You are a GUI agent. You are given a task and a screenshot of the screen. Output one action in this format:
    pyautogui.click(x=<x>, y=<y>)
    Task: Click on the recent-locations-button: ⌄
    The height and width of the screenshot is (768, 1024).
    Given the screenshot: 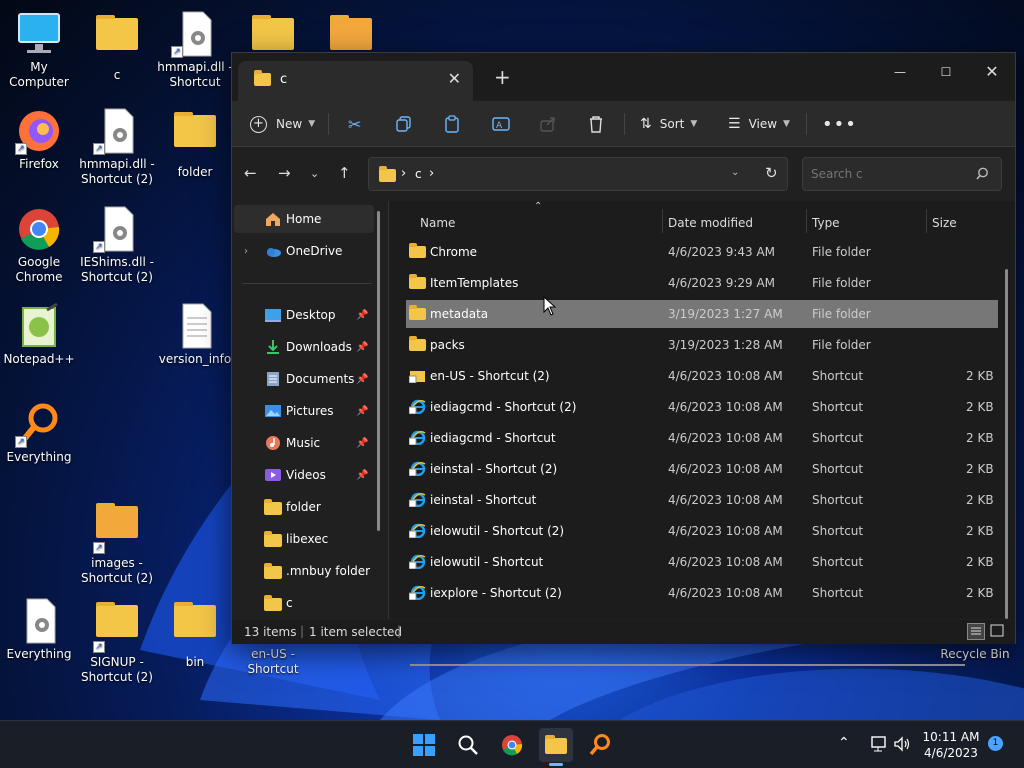 What is the action you would take?
    pyautogui.click(x=314, y=173)
    